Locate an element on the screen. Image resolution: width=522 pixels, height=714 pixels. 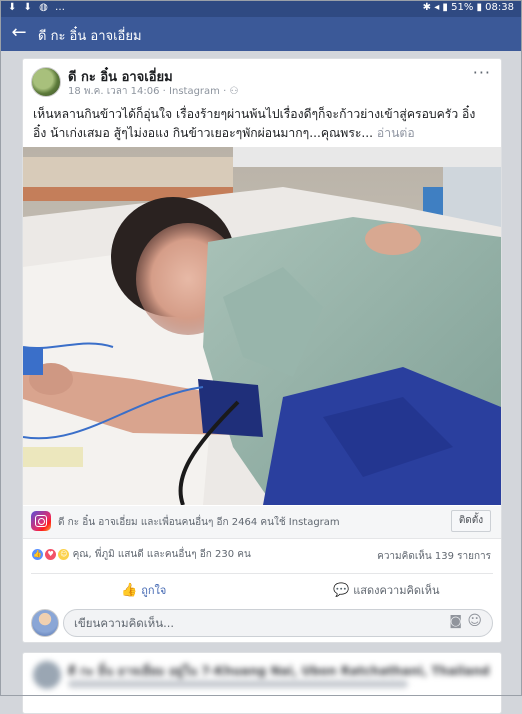
comment-label: แสดงความคิดเห็น is located at coordinates (396, 590).